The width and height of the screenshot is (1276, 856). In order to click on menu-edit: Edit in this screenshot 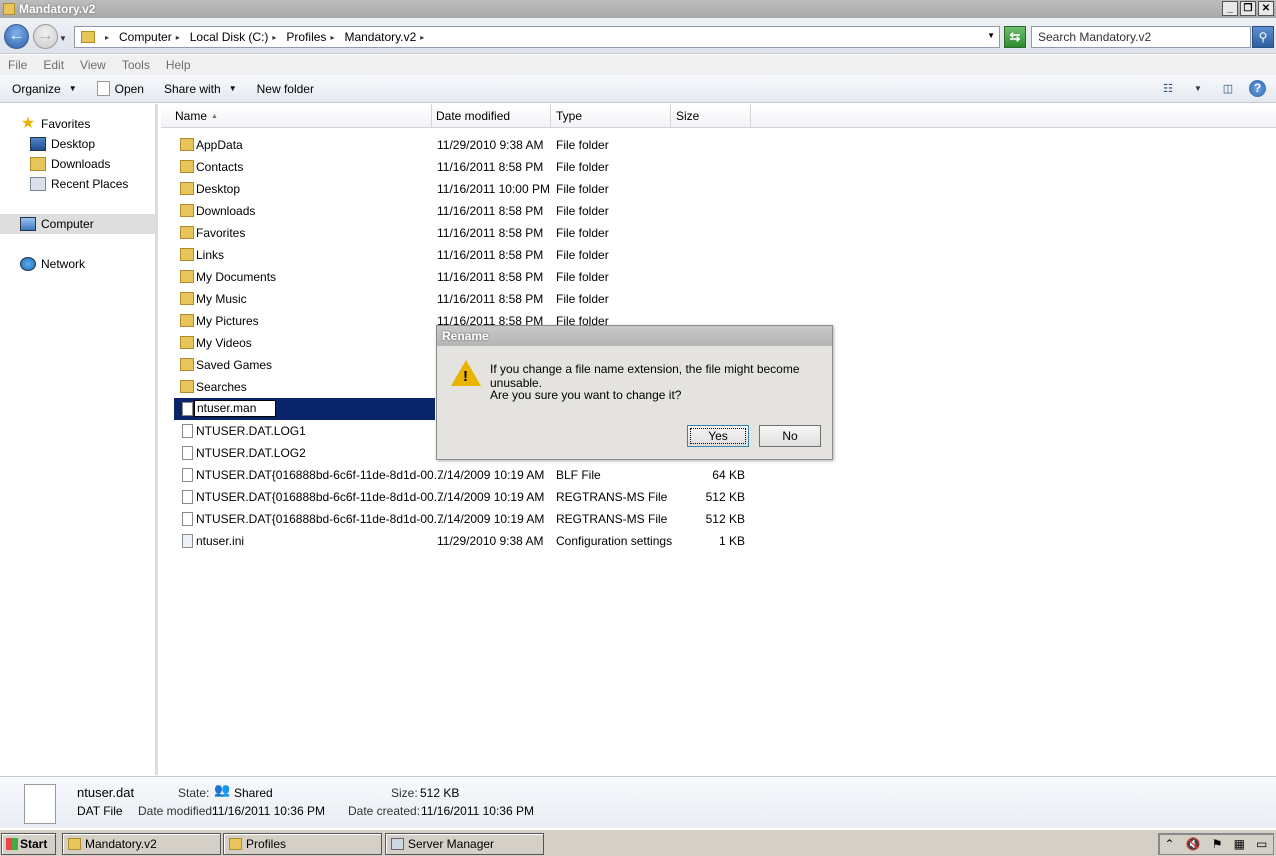, I will do `click(53, 65)`.